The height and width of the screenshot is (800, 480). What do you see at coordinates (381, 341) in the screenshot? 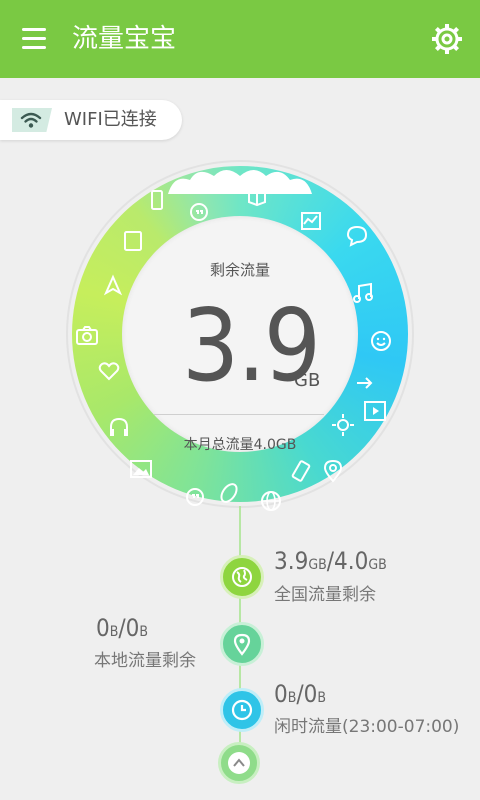
I see `smiley-icon` at bounding box center [381, 341].